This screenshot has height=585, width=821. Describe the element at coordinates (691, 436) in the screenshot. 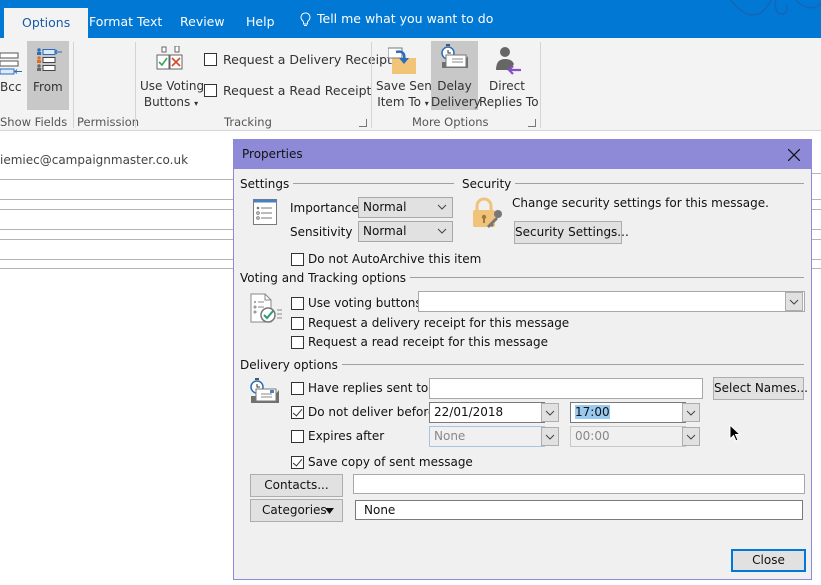

I see `expires-time-dropdown` at that location.